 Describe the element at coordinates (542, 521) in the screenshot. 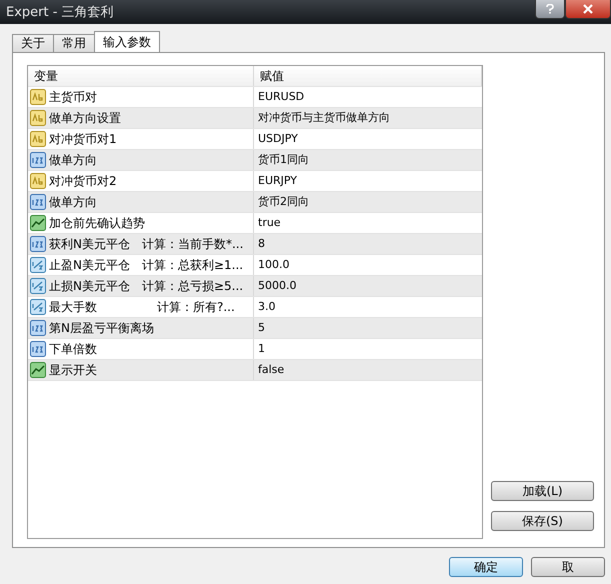

I see `save-button: 保存(S)` at that location.